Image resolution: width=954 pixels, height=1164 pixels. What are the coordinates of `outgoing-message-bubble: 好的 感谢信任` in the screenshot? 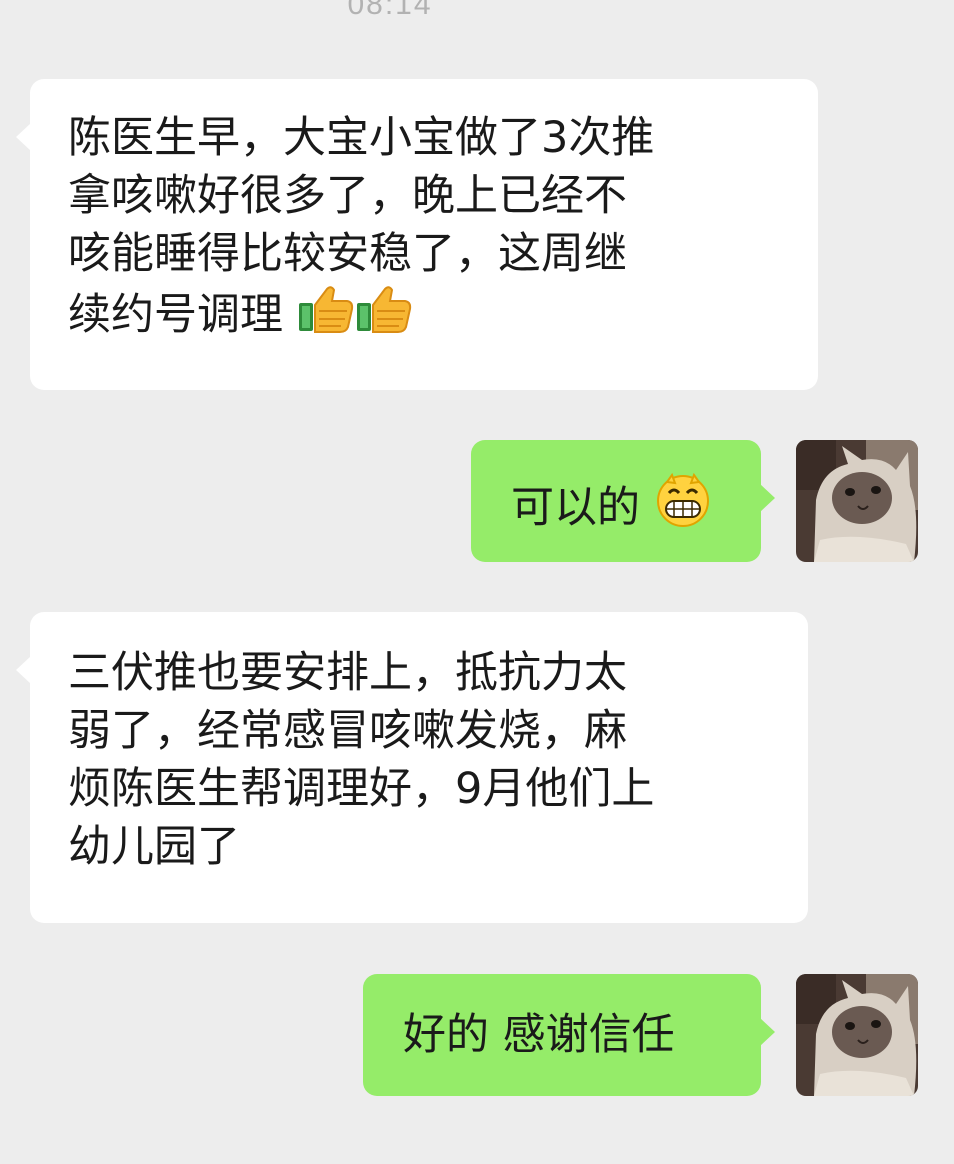 It's located at (569, 1035).